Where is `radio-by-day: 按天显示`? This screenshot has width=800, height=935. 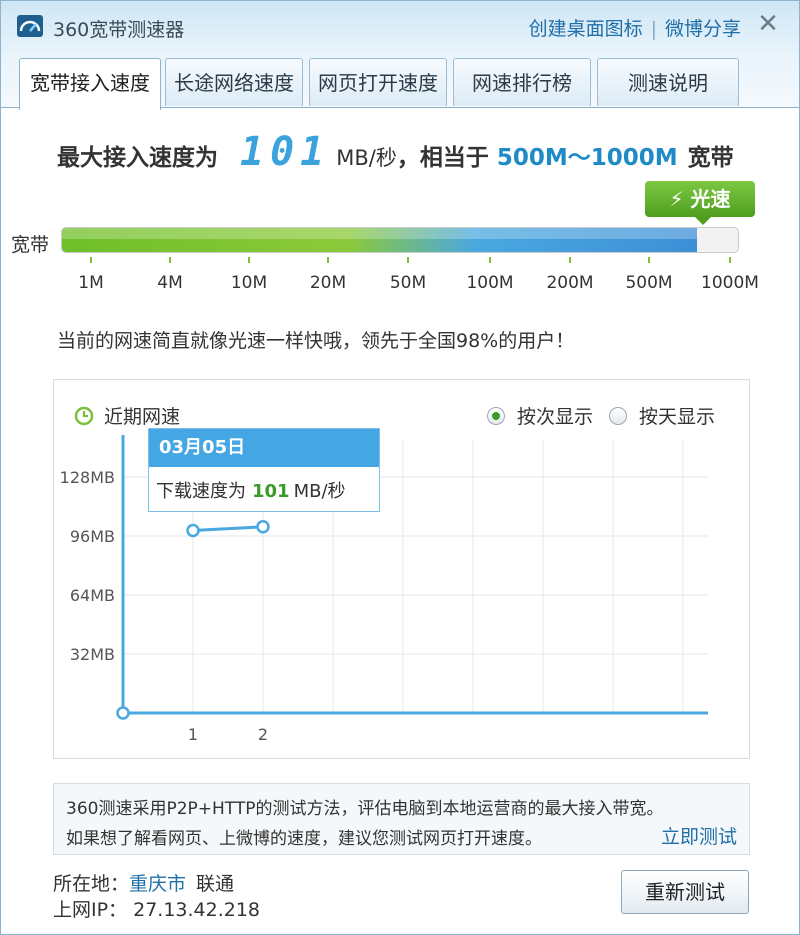 radio-by-day: 按天显示 is located at coordinates (661, 415).